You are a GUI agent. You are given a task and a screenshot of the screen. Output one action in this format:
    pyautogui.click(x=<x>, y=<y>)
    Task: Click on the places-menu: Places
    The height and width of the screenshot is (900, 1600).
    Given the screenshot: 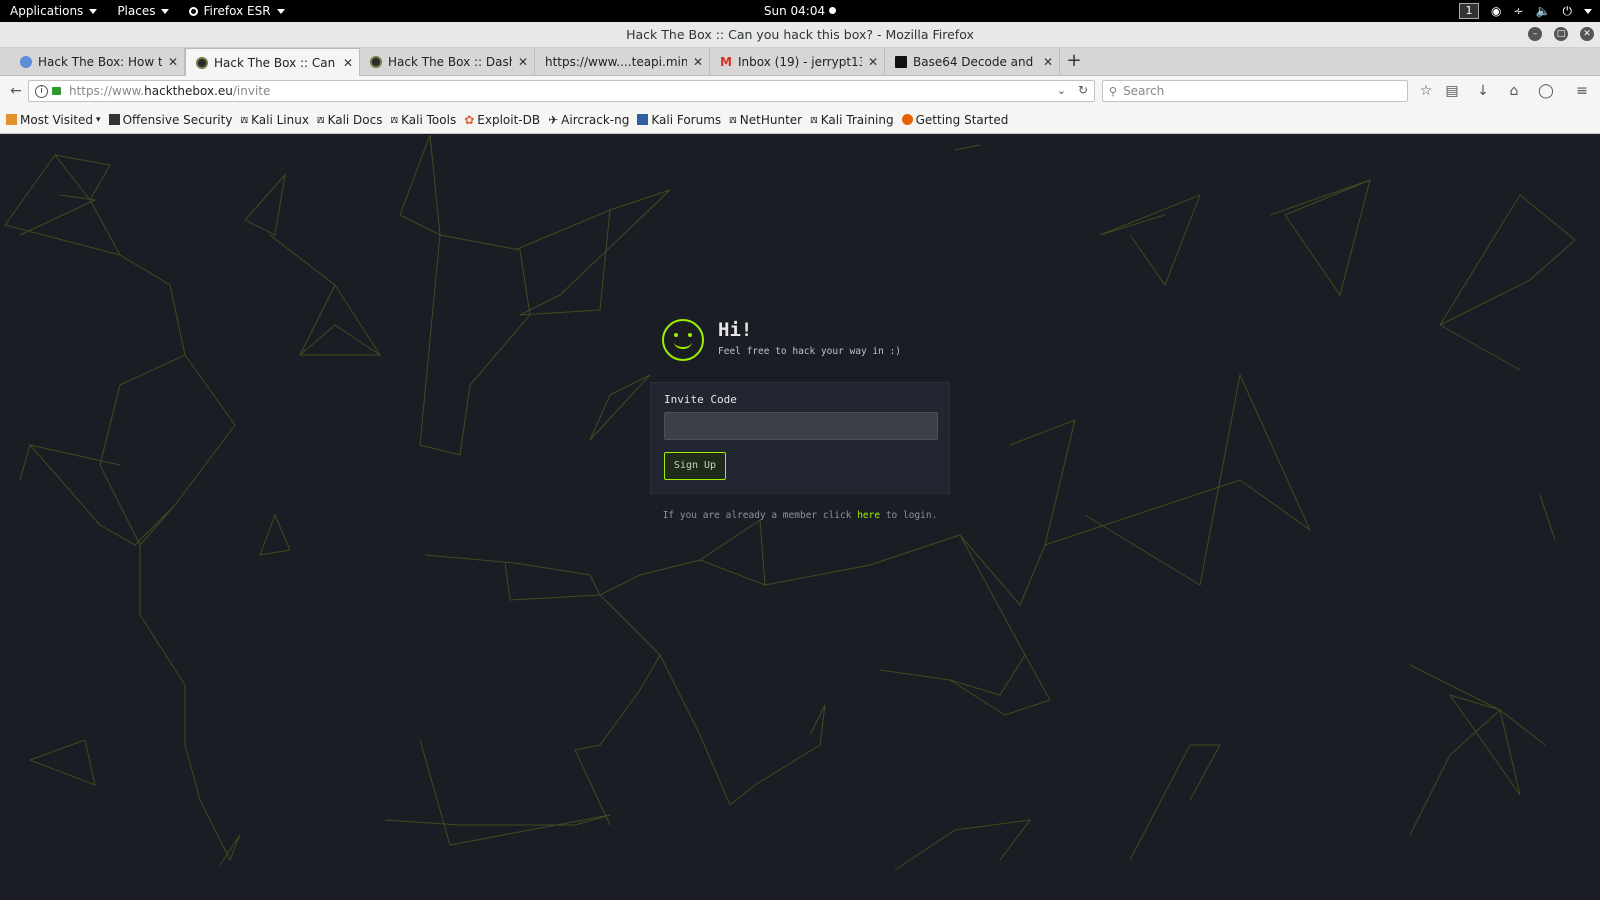 What is the action you would take?
    pyautogui.click(x=143, y=11)
    